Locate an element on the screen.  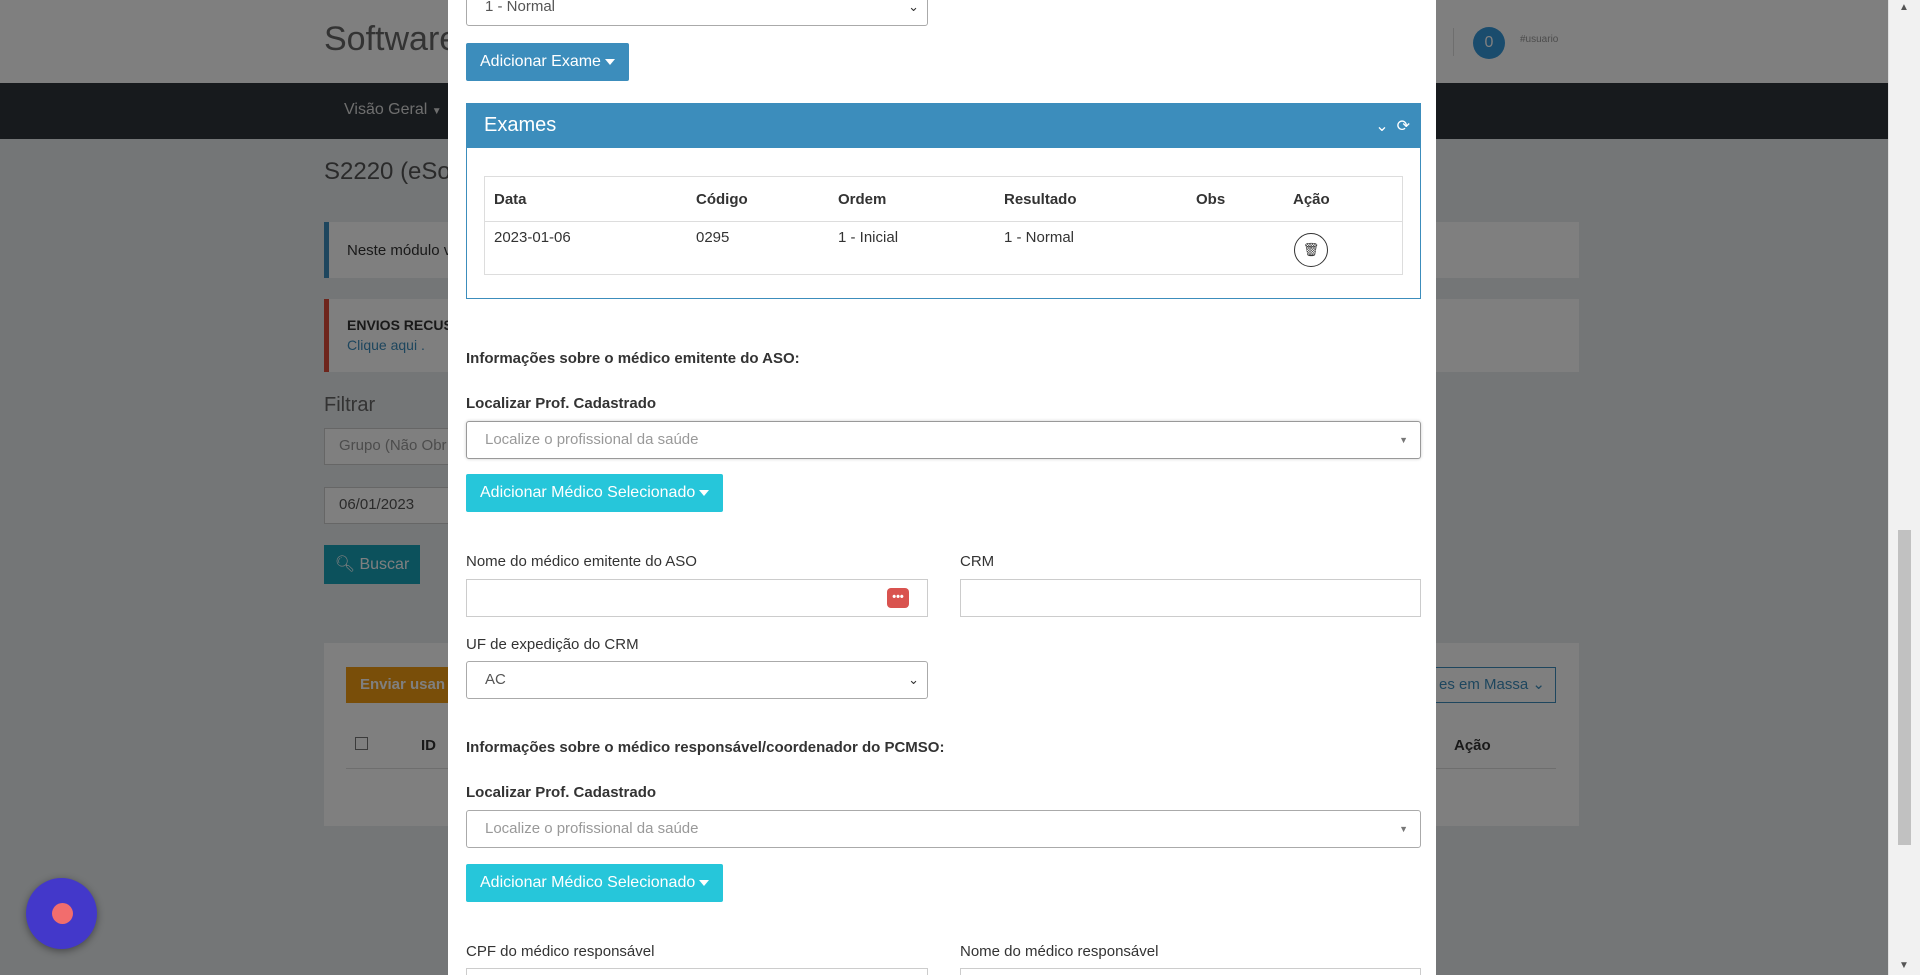
add-emitter-doctor-label: Adicionar Médico Selecionado is located at coordinates (588, 492).